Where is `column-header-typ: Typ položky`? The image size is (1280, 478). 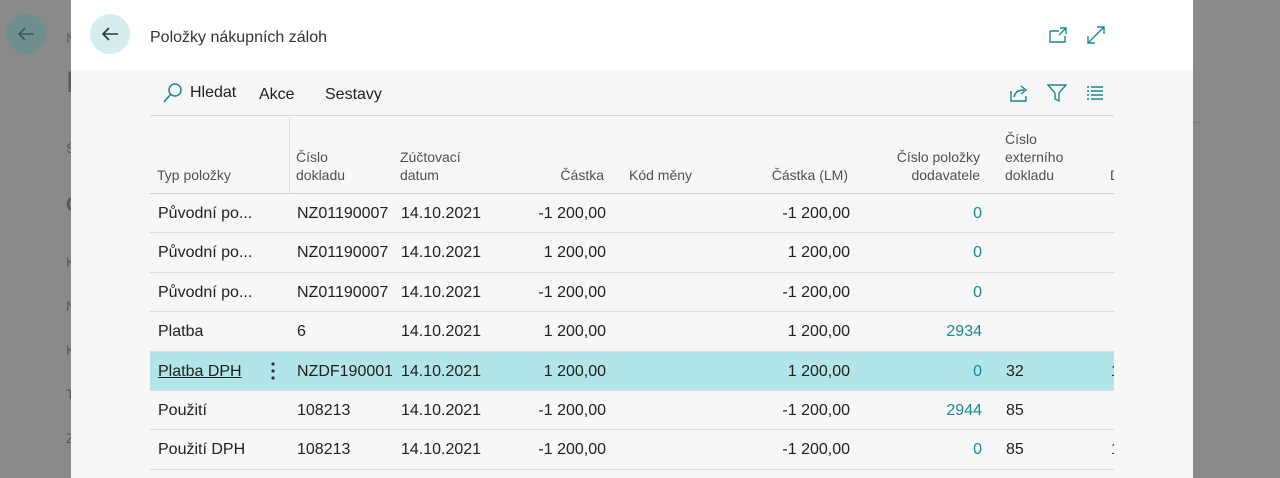
column-header-typ: Typ položky is located at coordinates (194, 175).